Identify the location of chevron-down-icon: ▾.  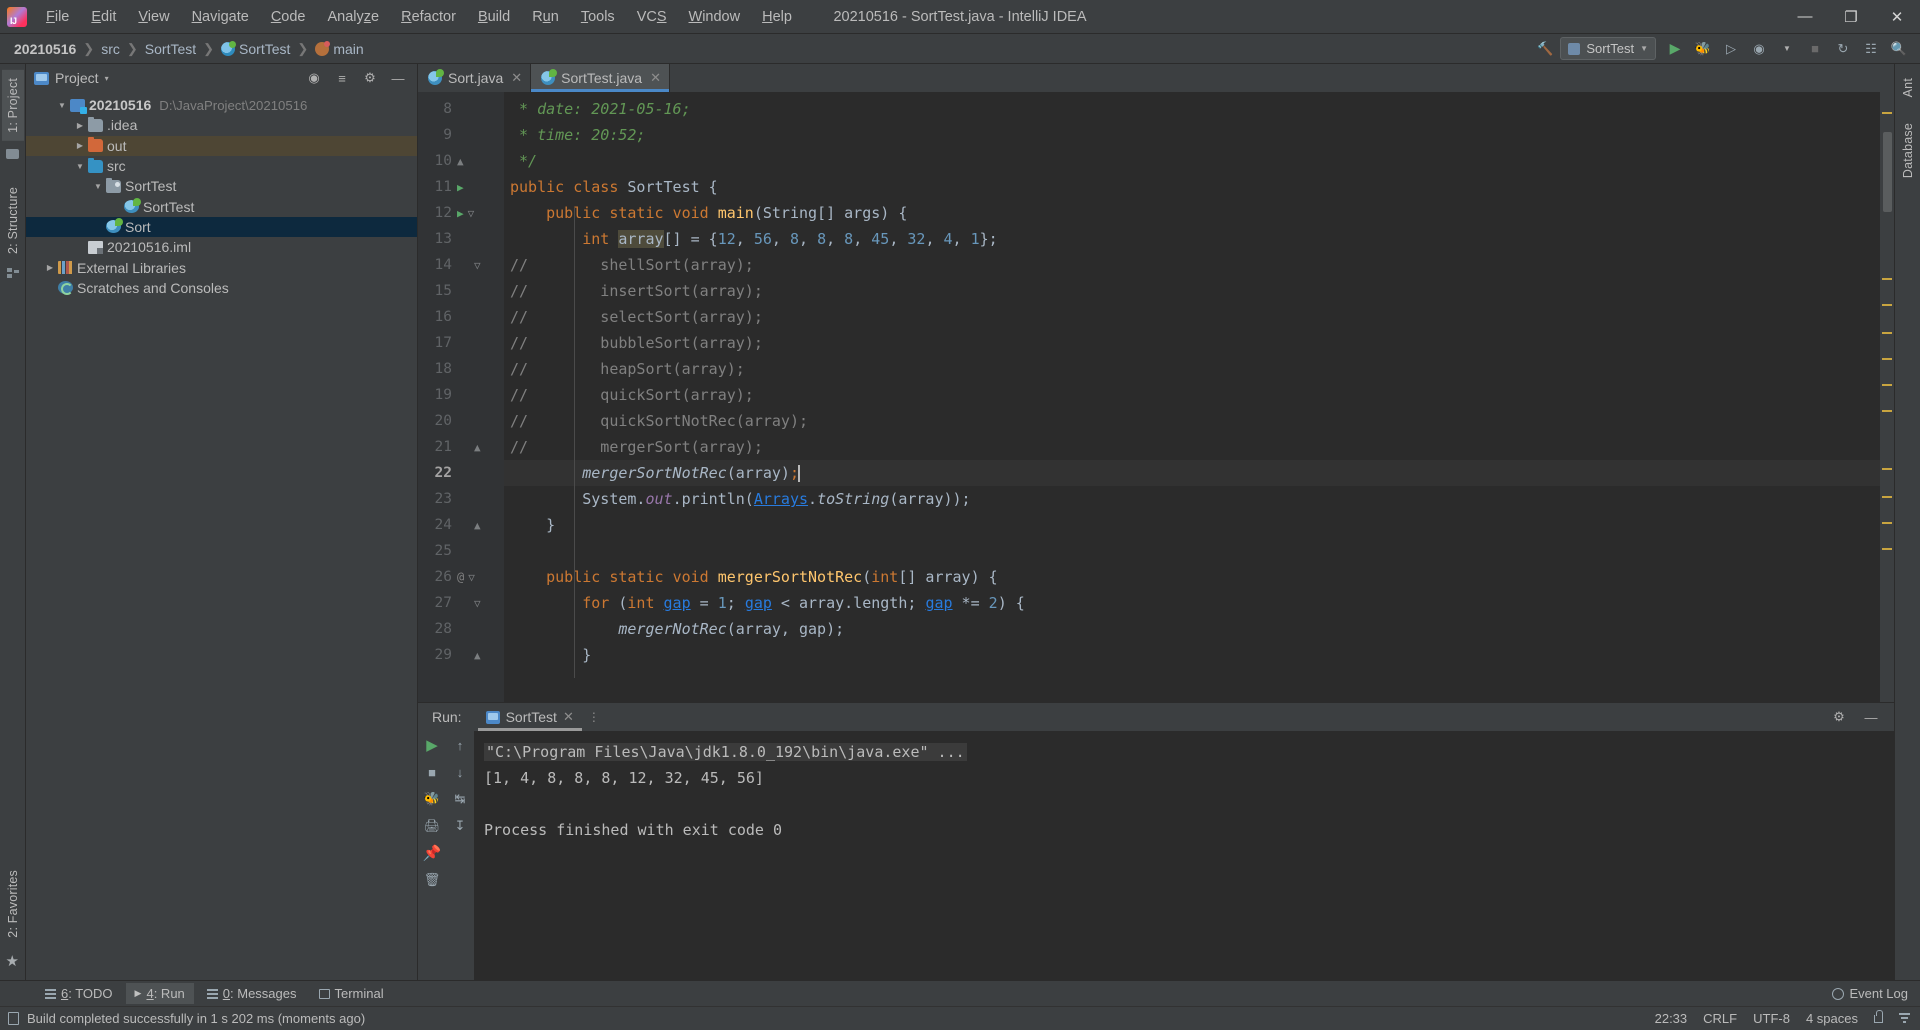
(107, 78).